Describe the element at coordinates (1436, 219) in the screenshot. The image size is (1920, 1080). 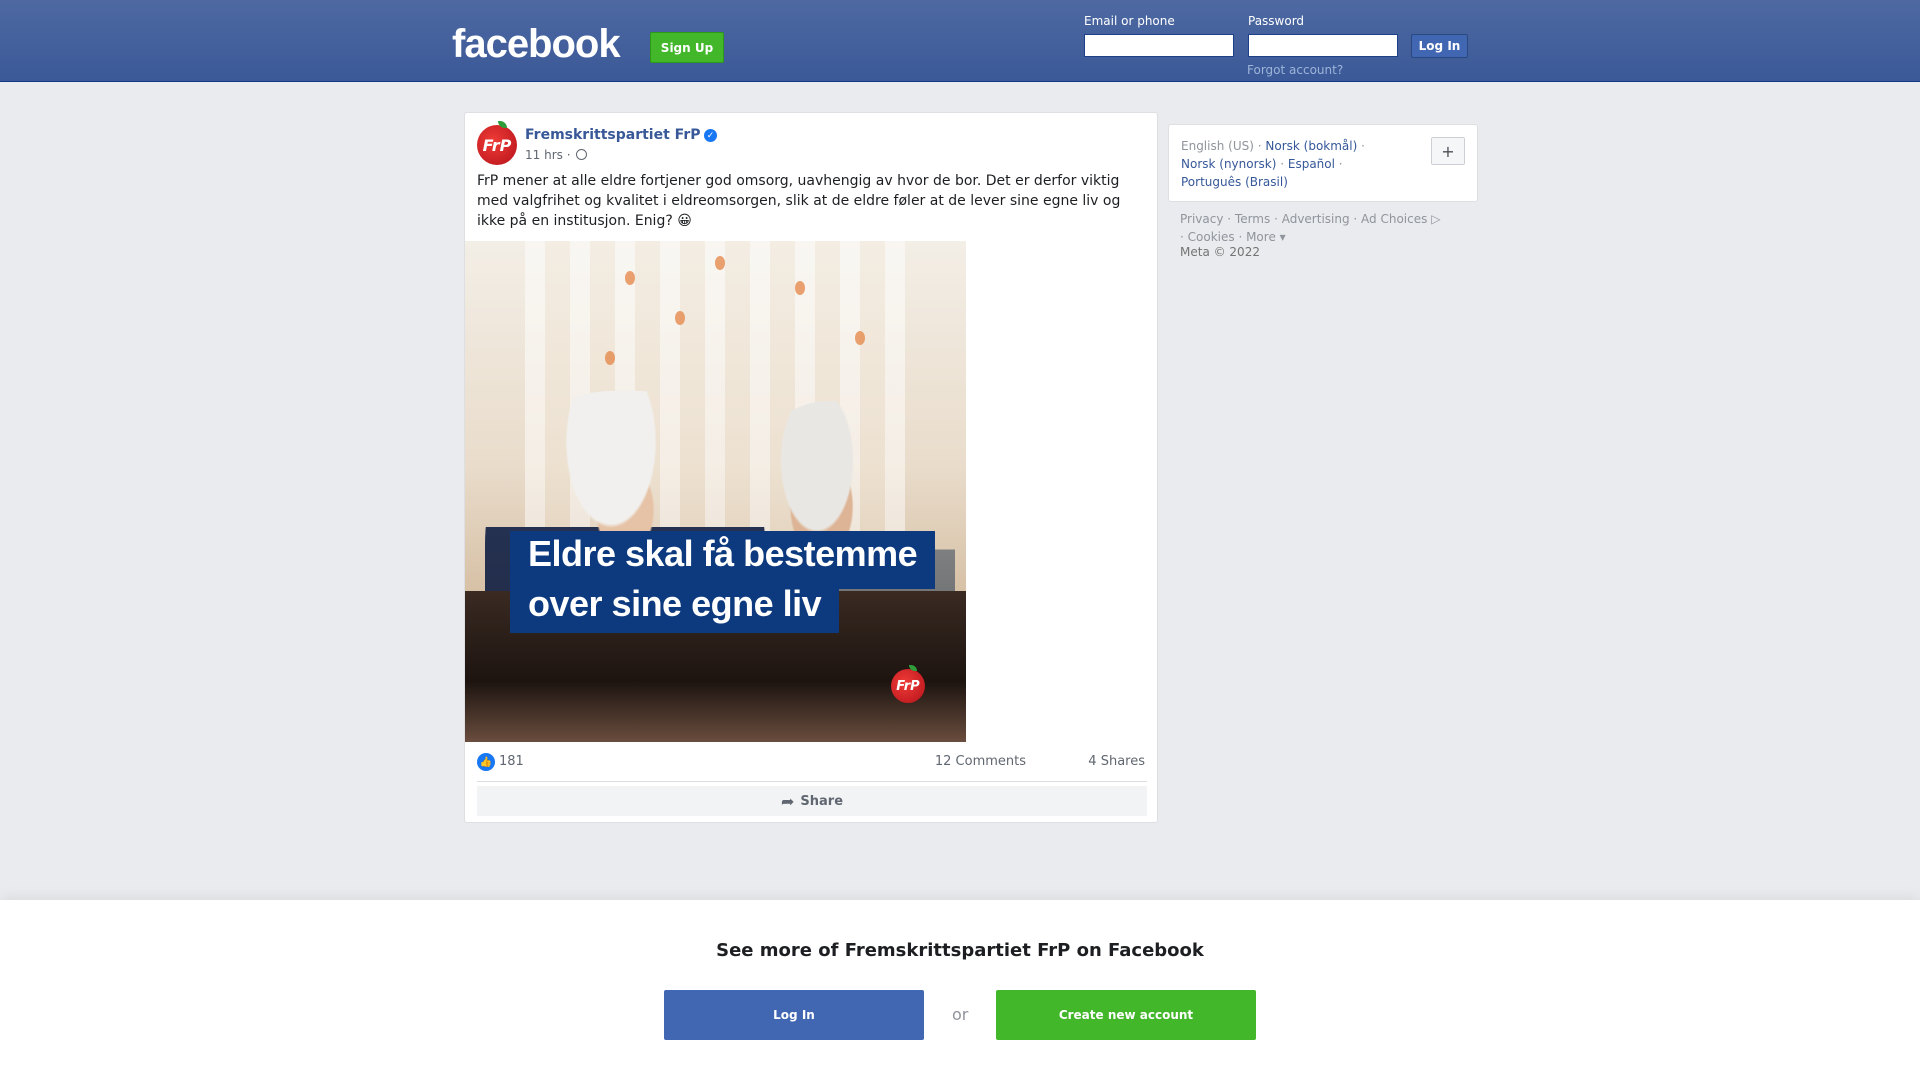
I see `ad-choices-icon: ▷` at that location.